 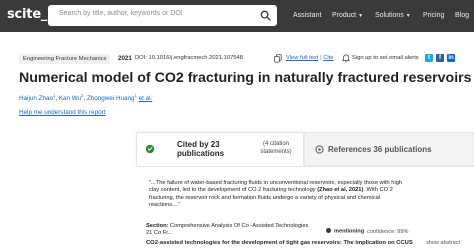 What do you see at coordinates (278, 58) in the screenshot?
I see `copy-icon` at bounding box center [278, 58].